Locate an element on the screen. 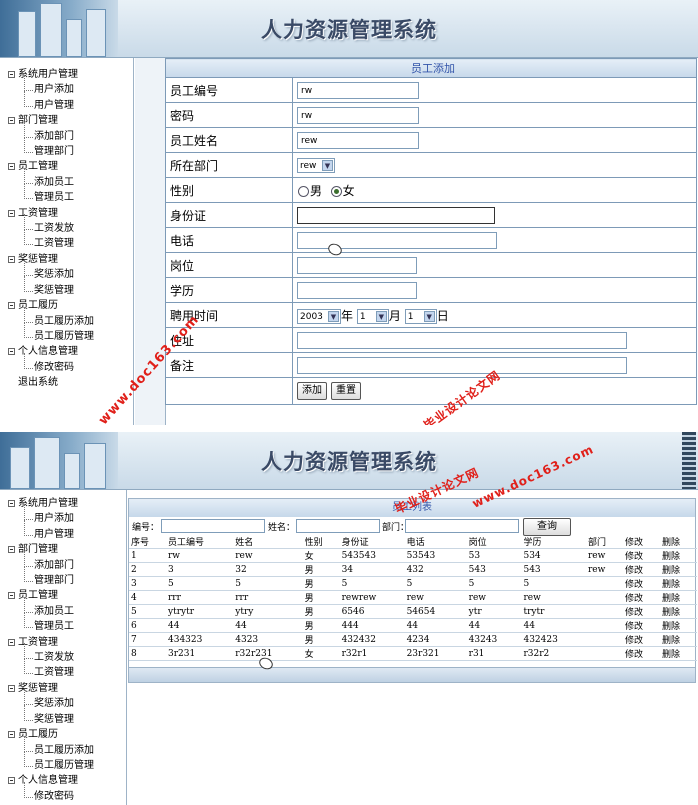  day-unit: 日 is located at coordinates (442, 315).